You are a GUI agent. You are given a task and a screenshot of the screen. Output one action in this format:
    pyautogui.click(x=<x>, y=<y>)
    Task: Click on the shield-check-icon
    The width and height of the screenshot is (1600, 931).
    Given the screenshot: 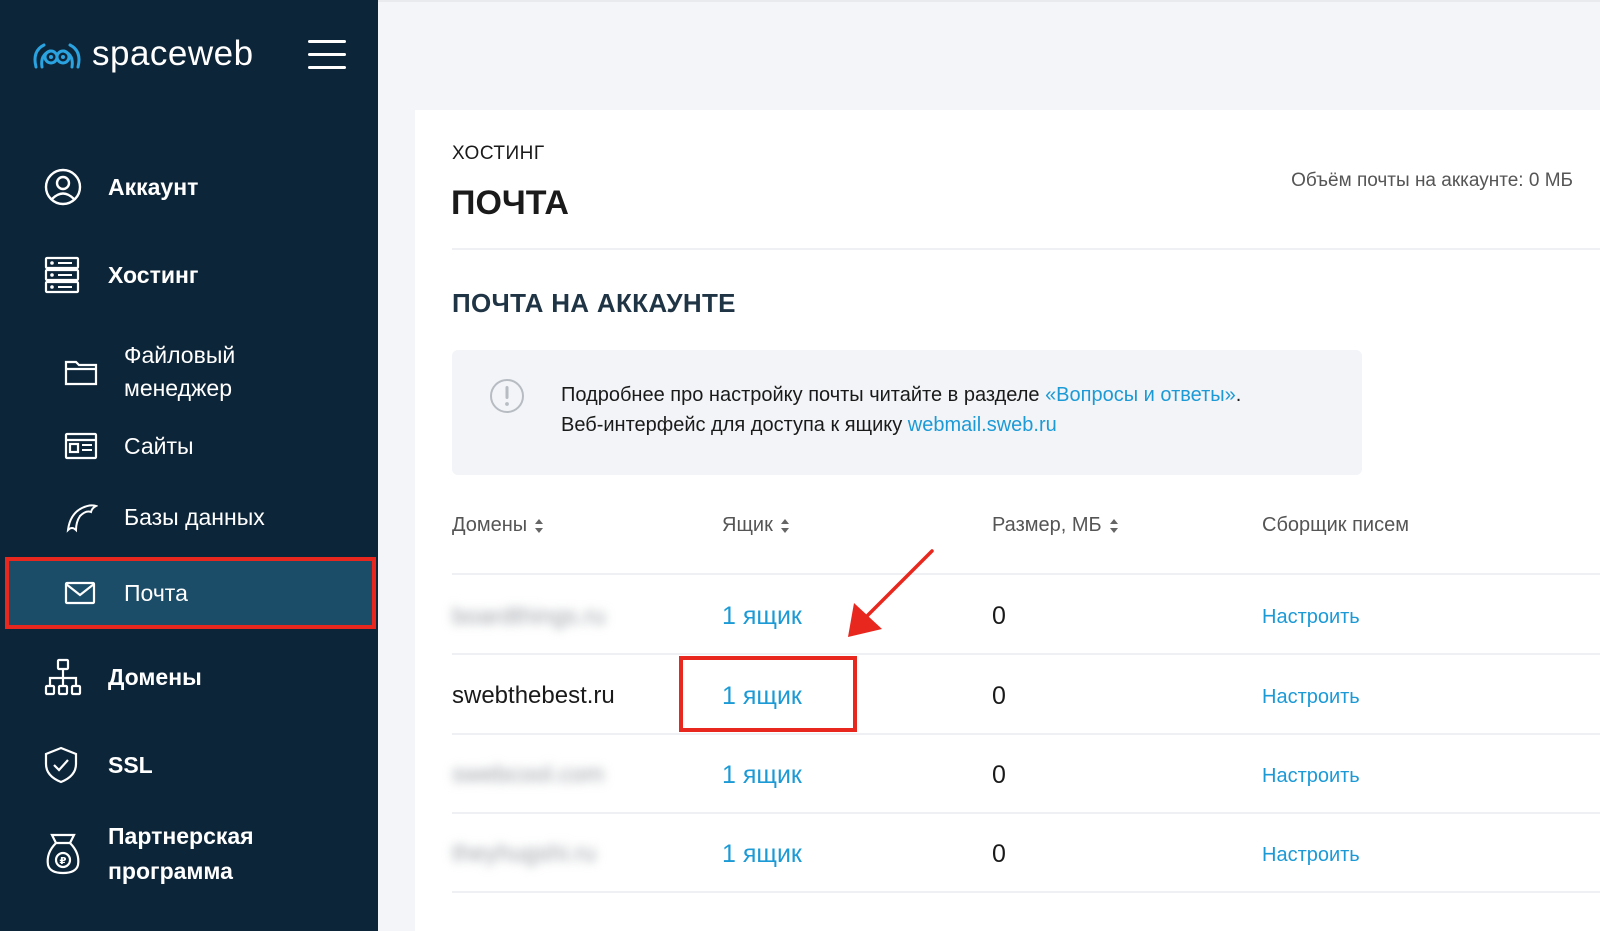 What is the action you would take?
    pyautogui.click(x=61, y=765)
    